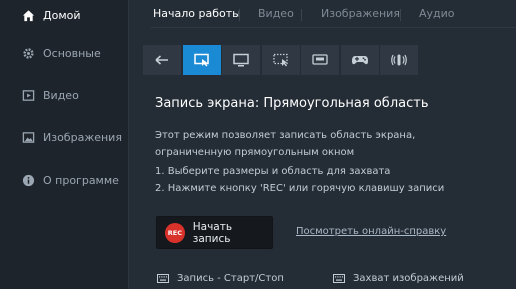 The image size is (516, 289). I want to click on hotkey-record: Запись - Старт/Стоп, so click(220, 278).